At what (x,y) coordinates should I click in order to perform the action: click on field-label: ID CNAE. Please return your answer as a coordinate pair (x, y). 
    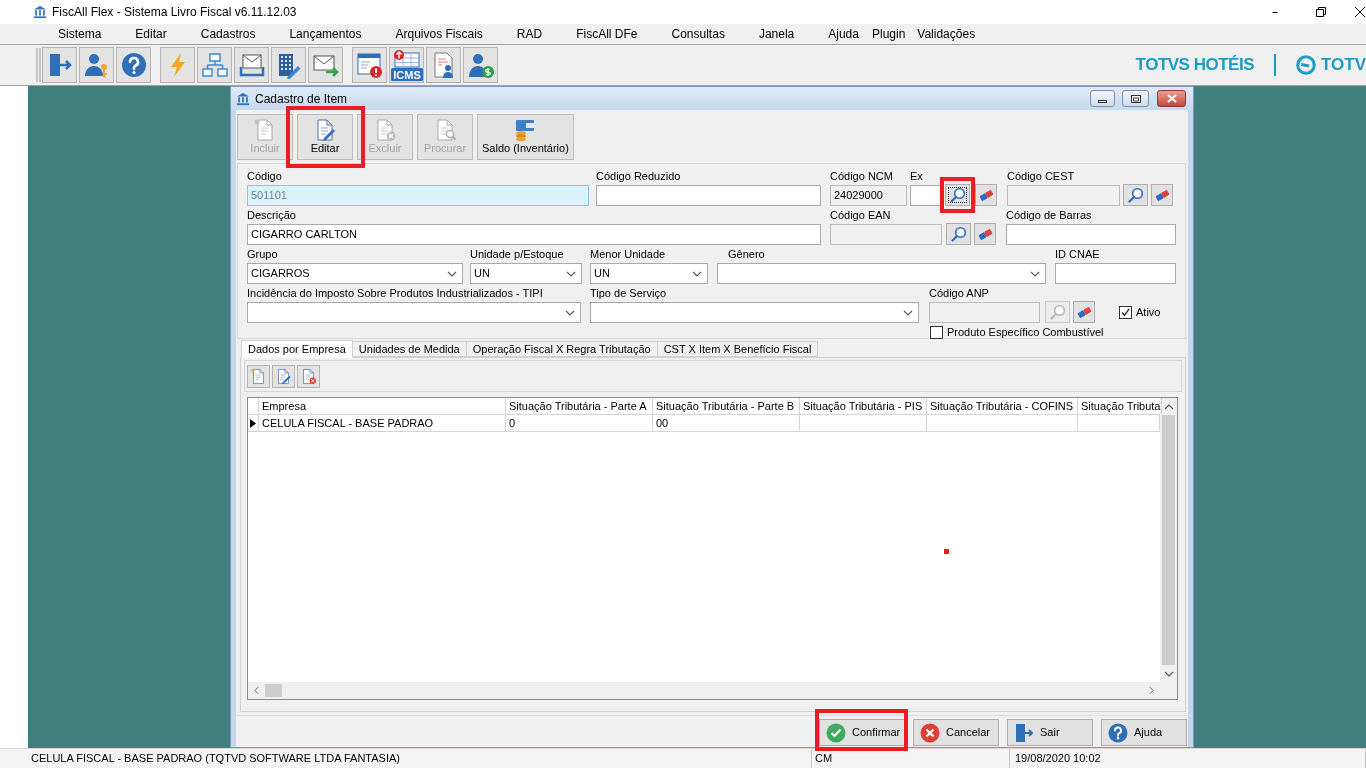
    Looking at the image, I should click on (1077, 254).